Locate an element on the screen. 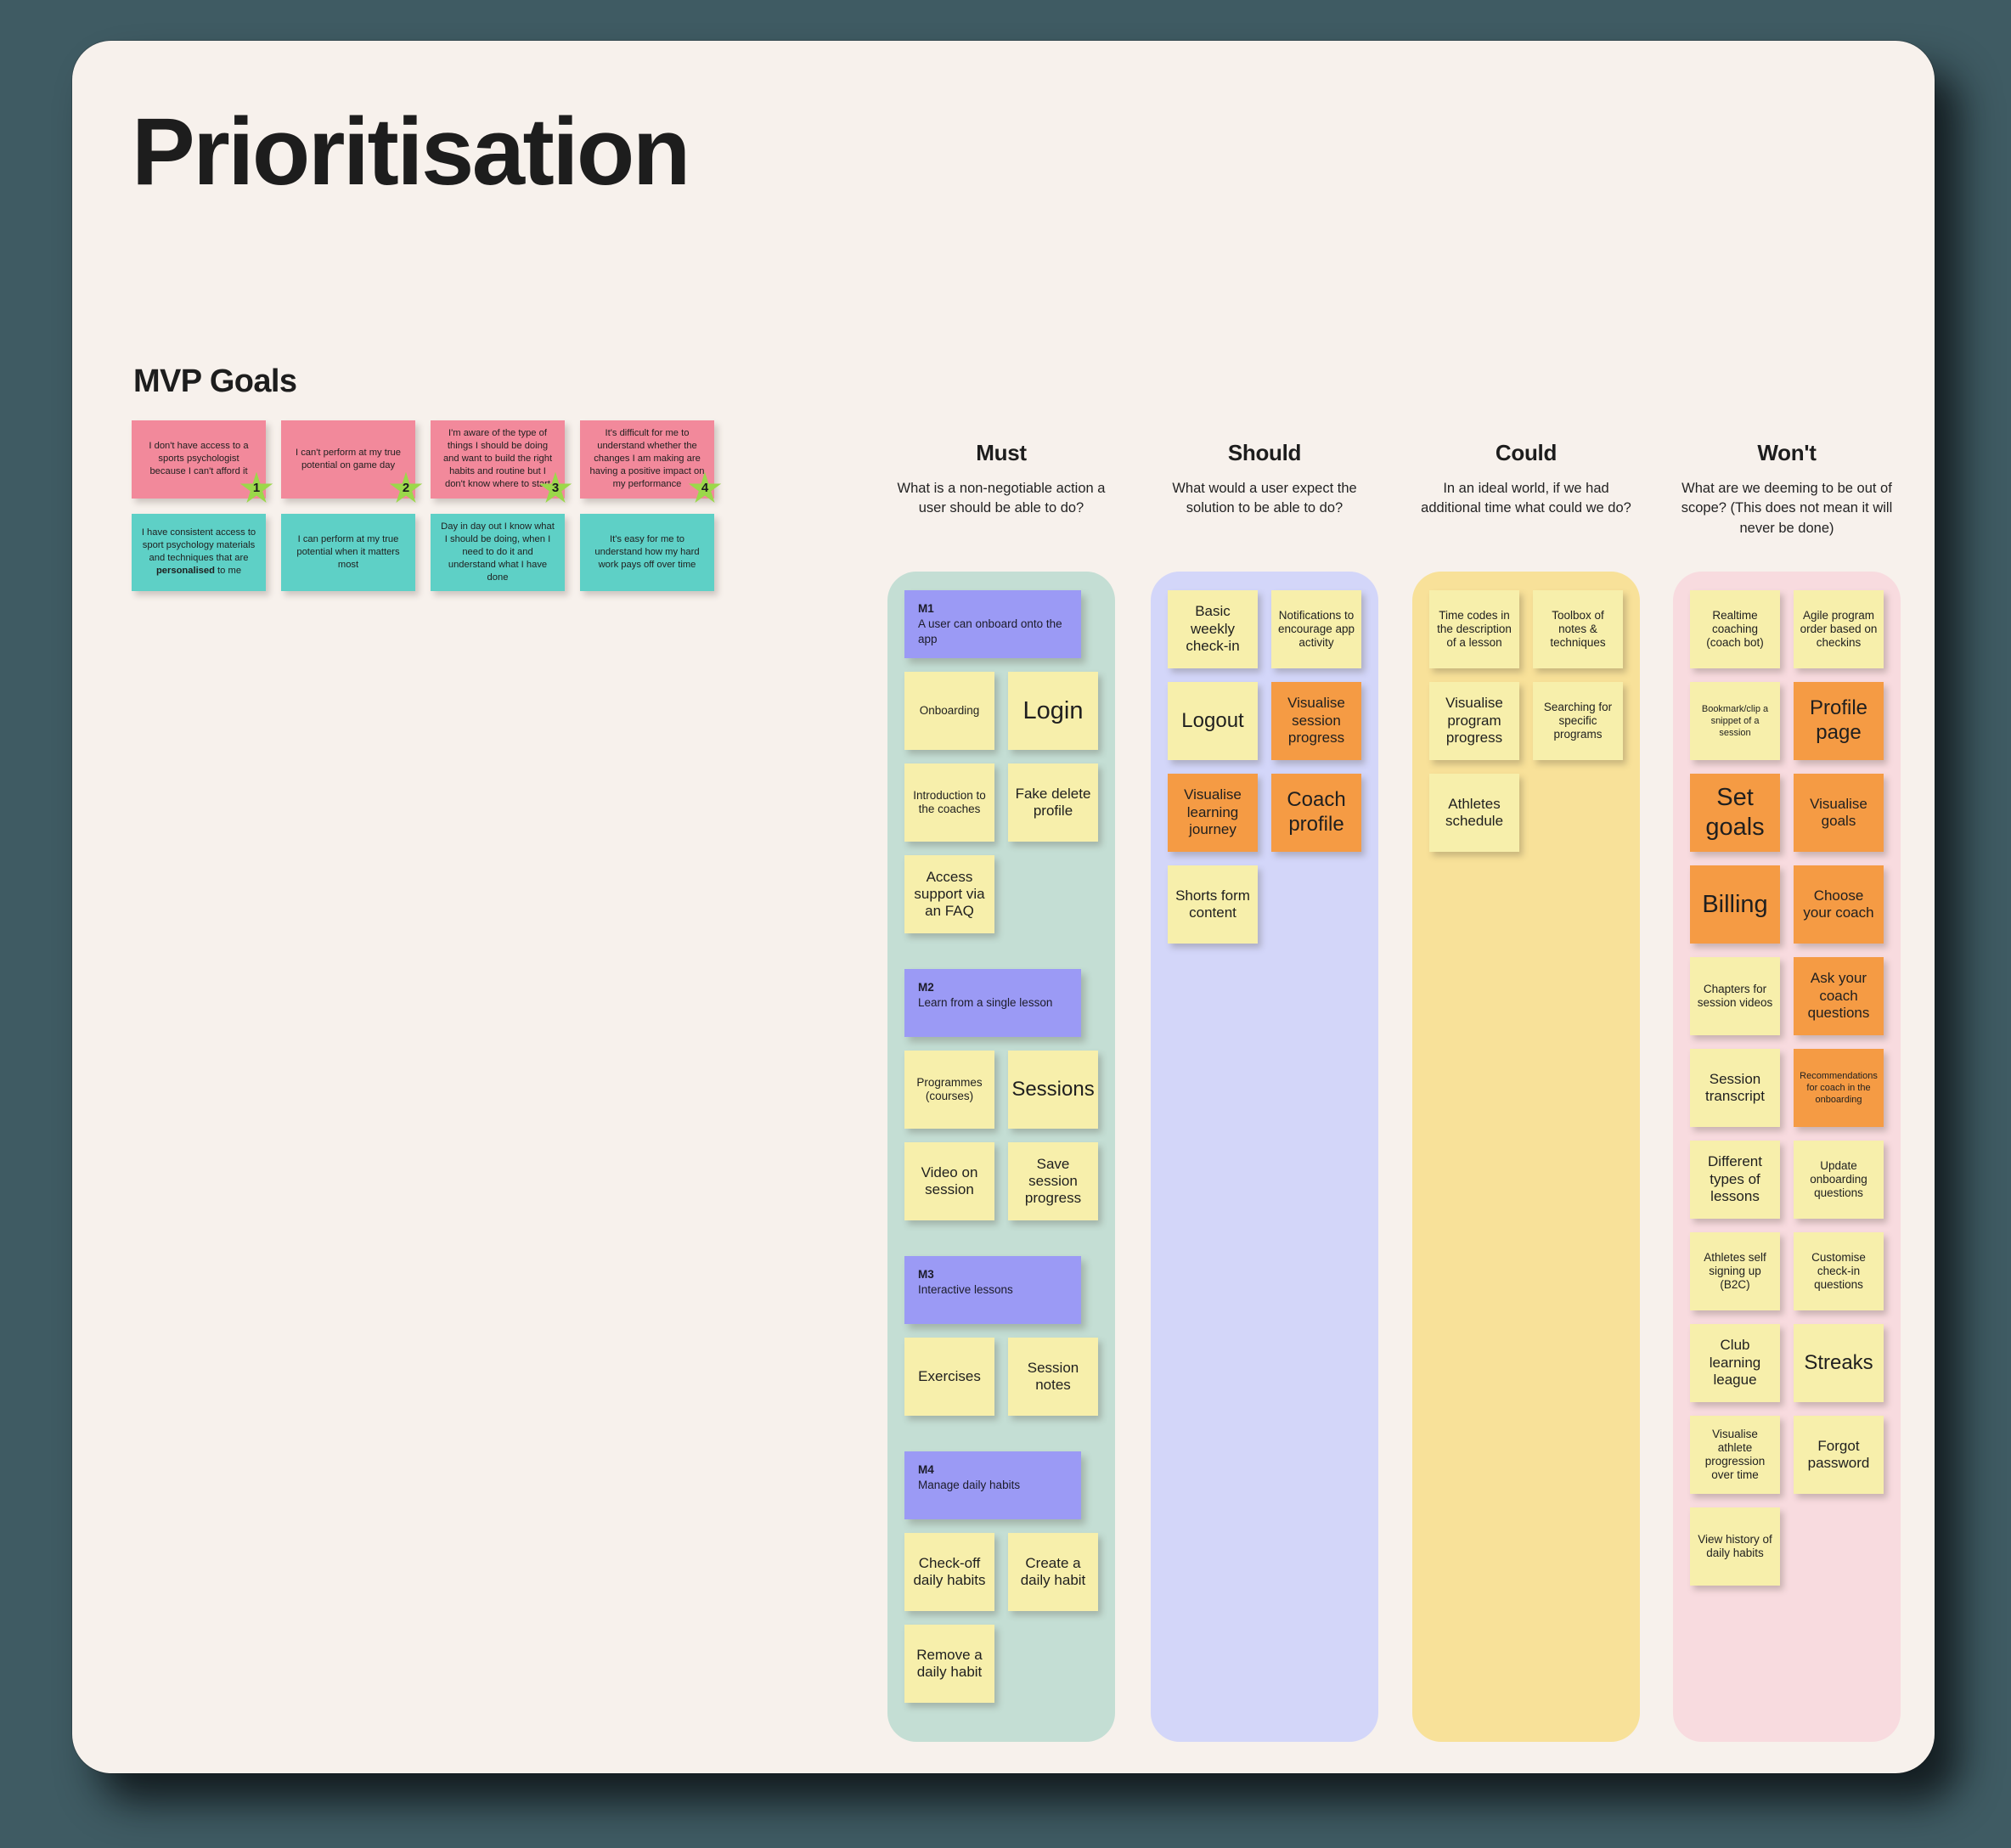 The height and width of the screenshot is (1848, 2011). sticky-note: Create a daily habit is located at coordinates (1053, 1572).